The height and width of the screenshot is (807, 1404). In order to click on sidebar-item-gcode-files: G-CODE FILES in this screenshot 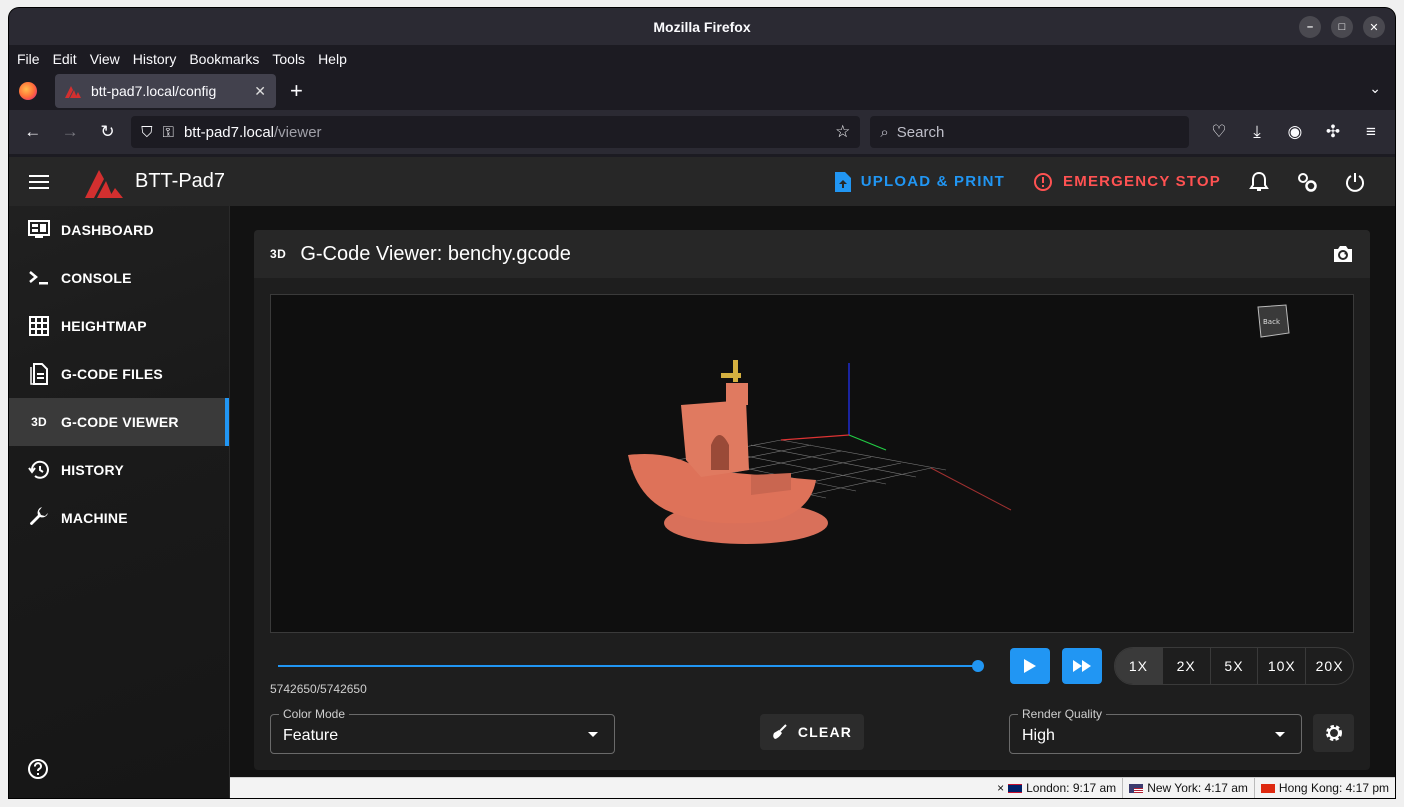, I will do `click(119, 374)`.